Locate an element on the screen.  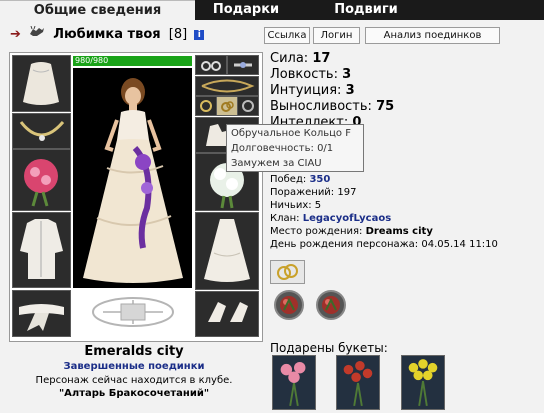
tab-bar: Общие сведения Подарки Подвиги is located at coordinates (272, 10).